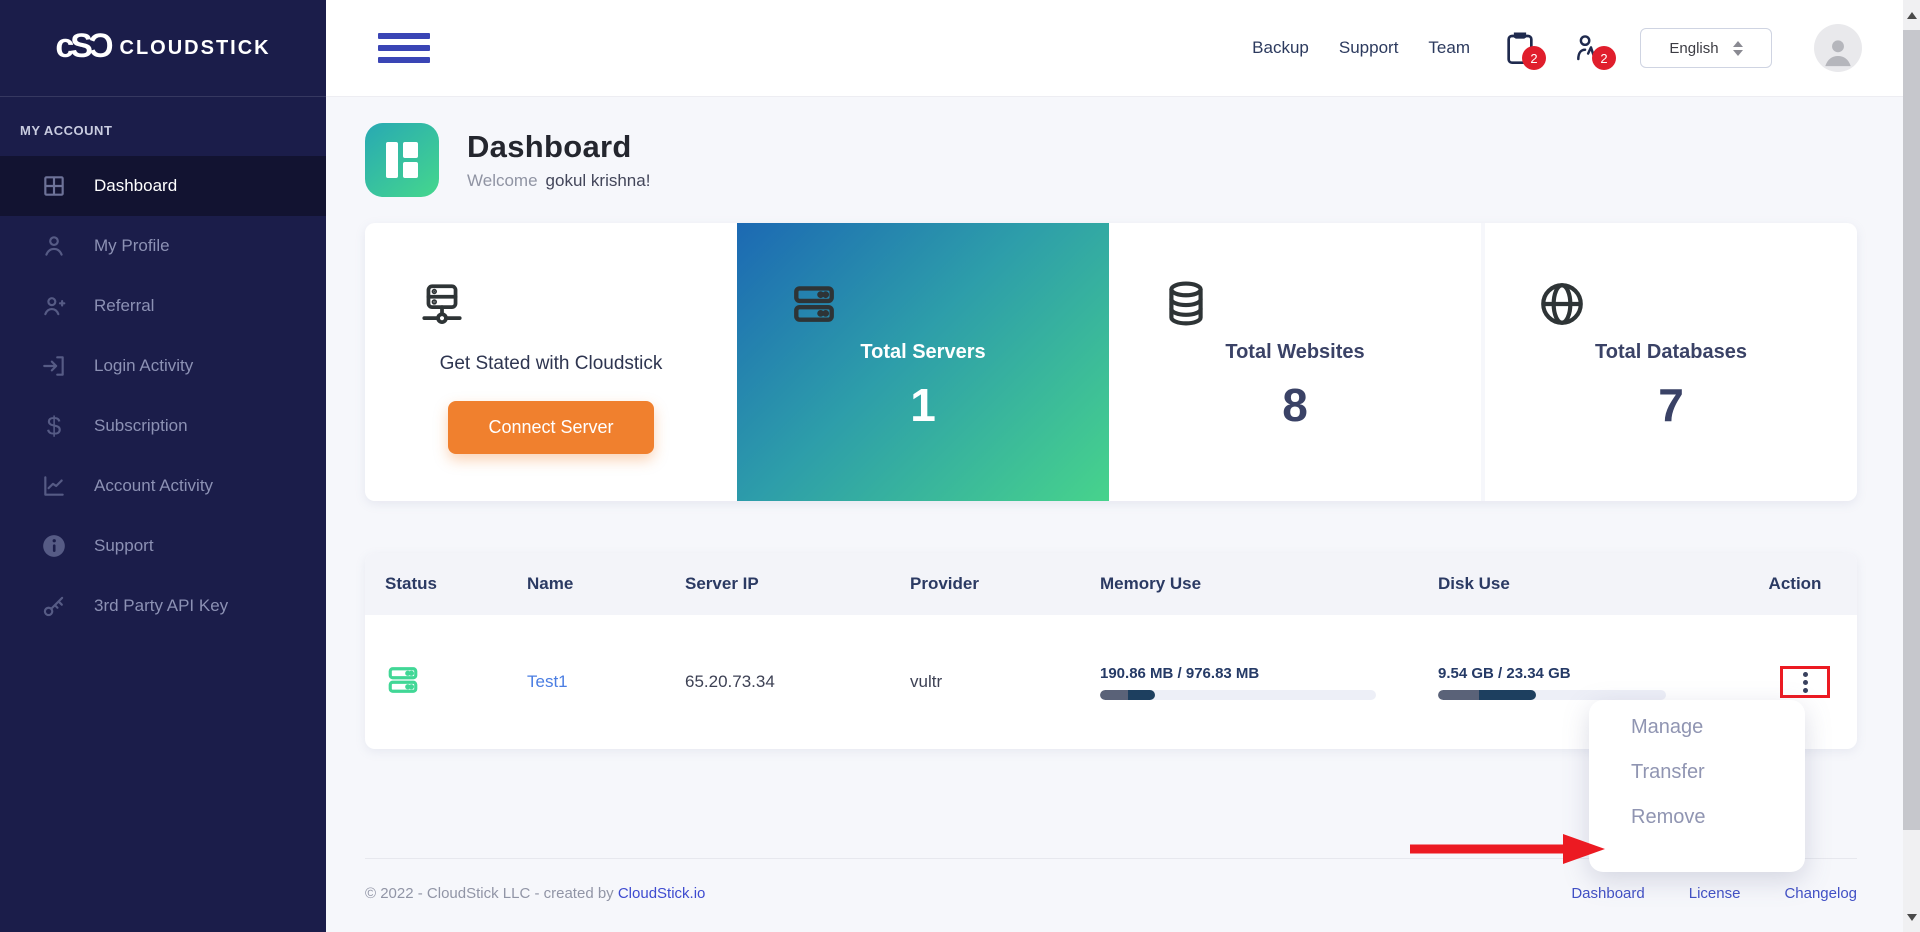 The image size is (1920, 932). Describe the element at coordinates (124, 305) in the screenshot. I see `sidebar-item-label: Referral` at that location.